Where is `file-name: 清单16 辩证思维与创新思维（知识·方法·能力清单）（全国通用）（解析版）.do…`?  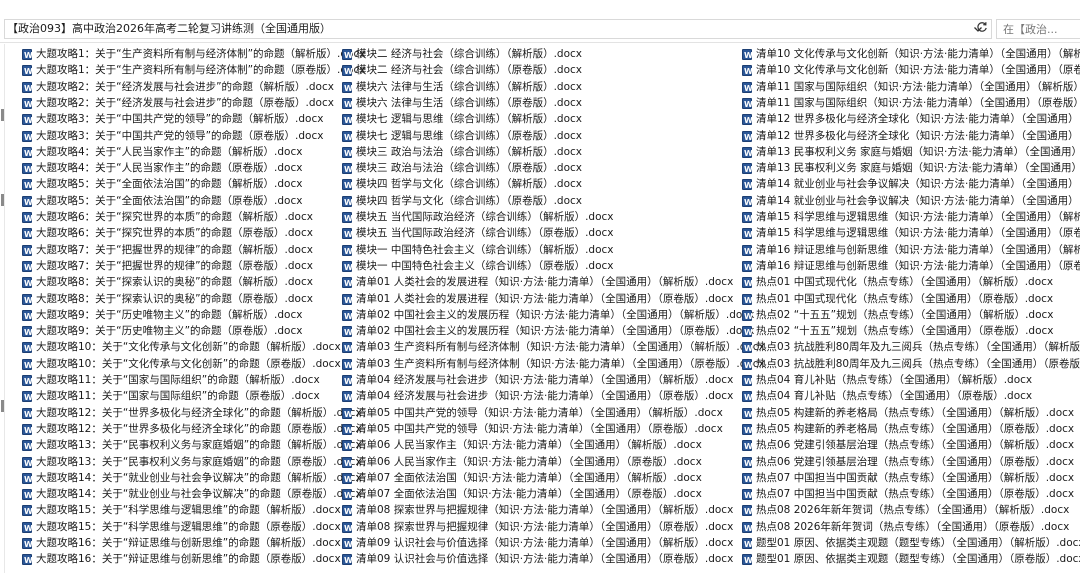
file-name: 清单16 辩证思维与创新思维（知识·方法·能力清单）（全国通用）（解析版）.do… is located at coordinates (918, 250).